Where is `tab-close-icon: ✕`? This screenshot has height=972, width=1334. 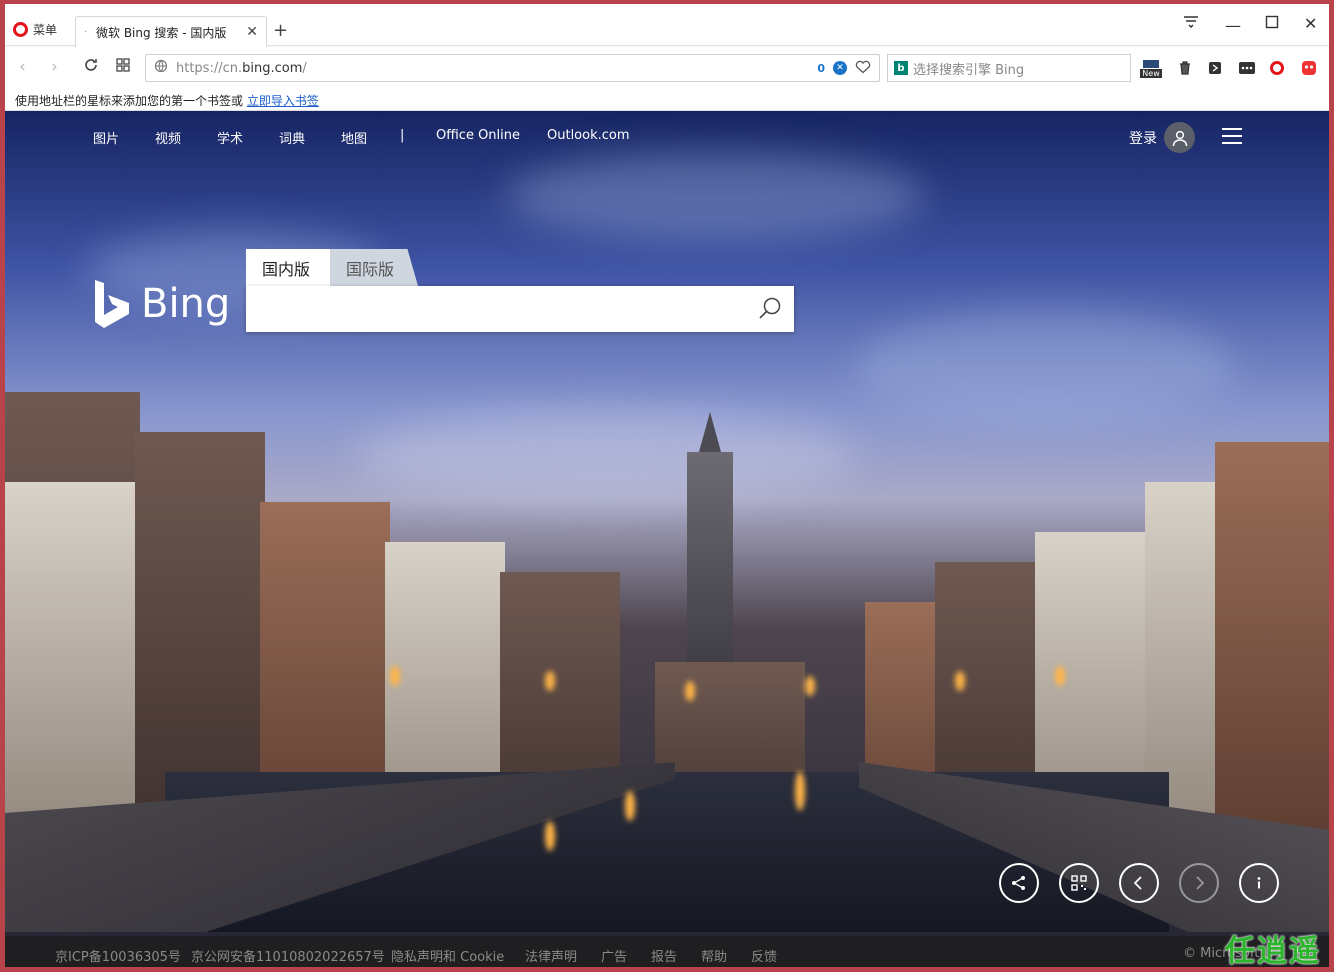
tab-close-icon: ✕ is located at coordinates (252, 32).